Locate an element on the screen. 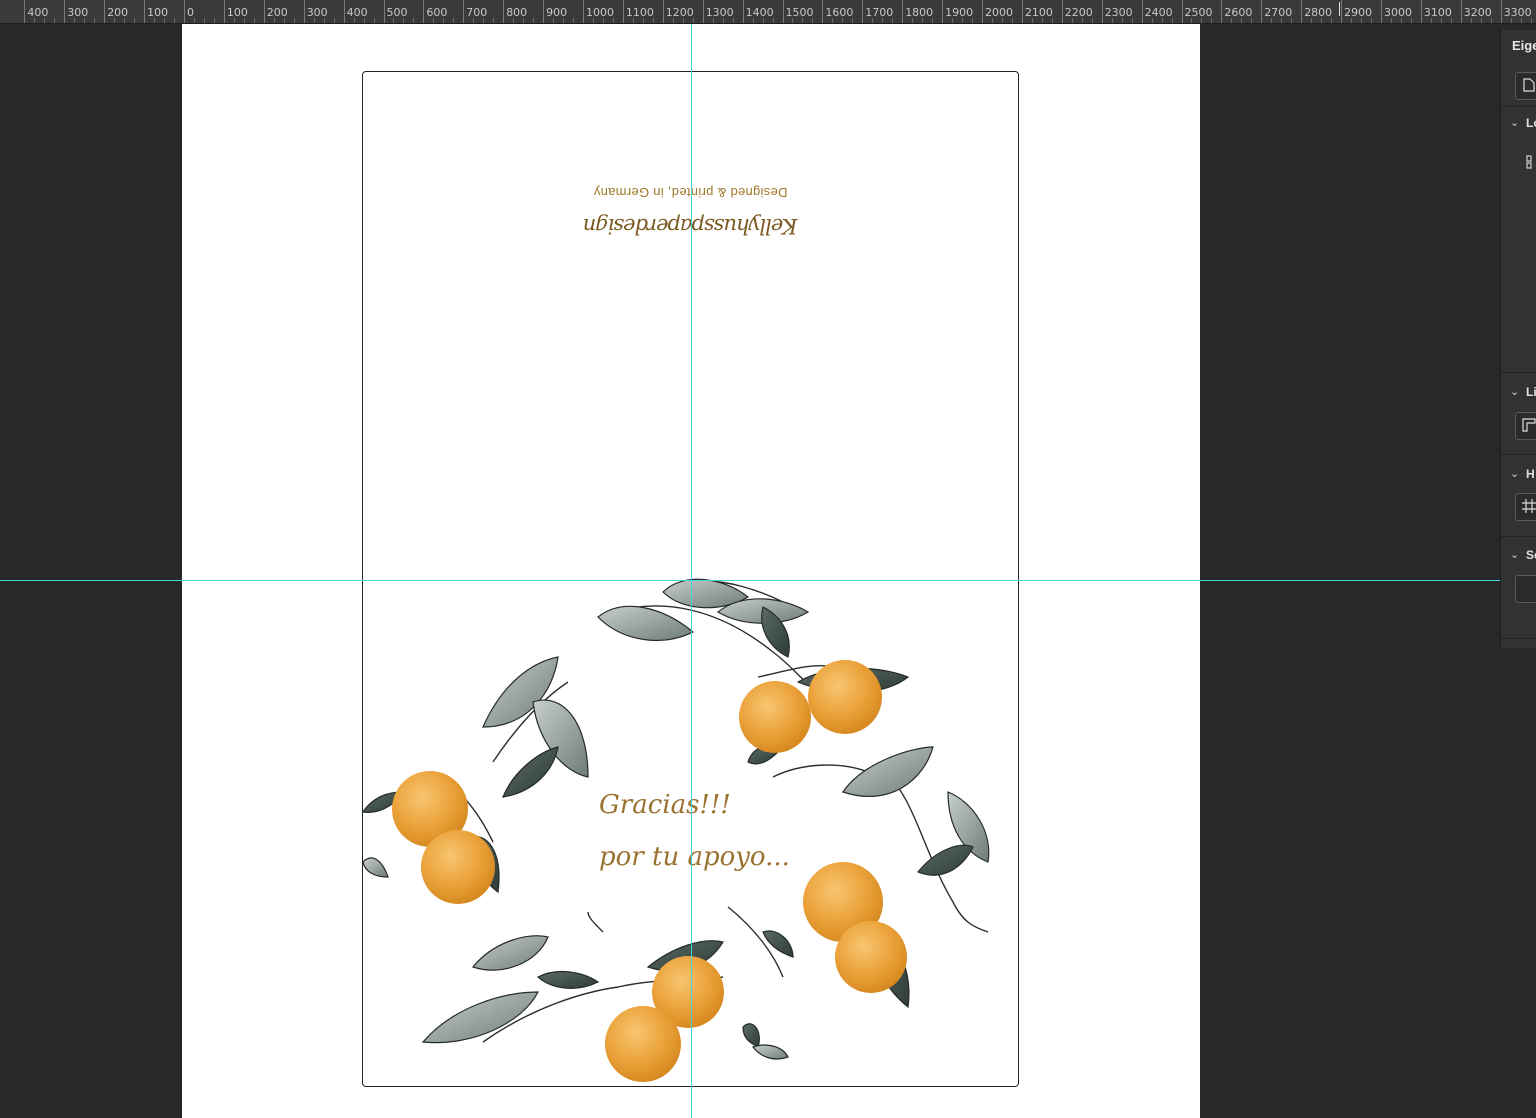 The width and height of the screenshot is (1536, 1118). ruler-label: 3300 is located at coordinates (1517, 12).